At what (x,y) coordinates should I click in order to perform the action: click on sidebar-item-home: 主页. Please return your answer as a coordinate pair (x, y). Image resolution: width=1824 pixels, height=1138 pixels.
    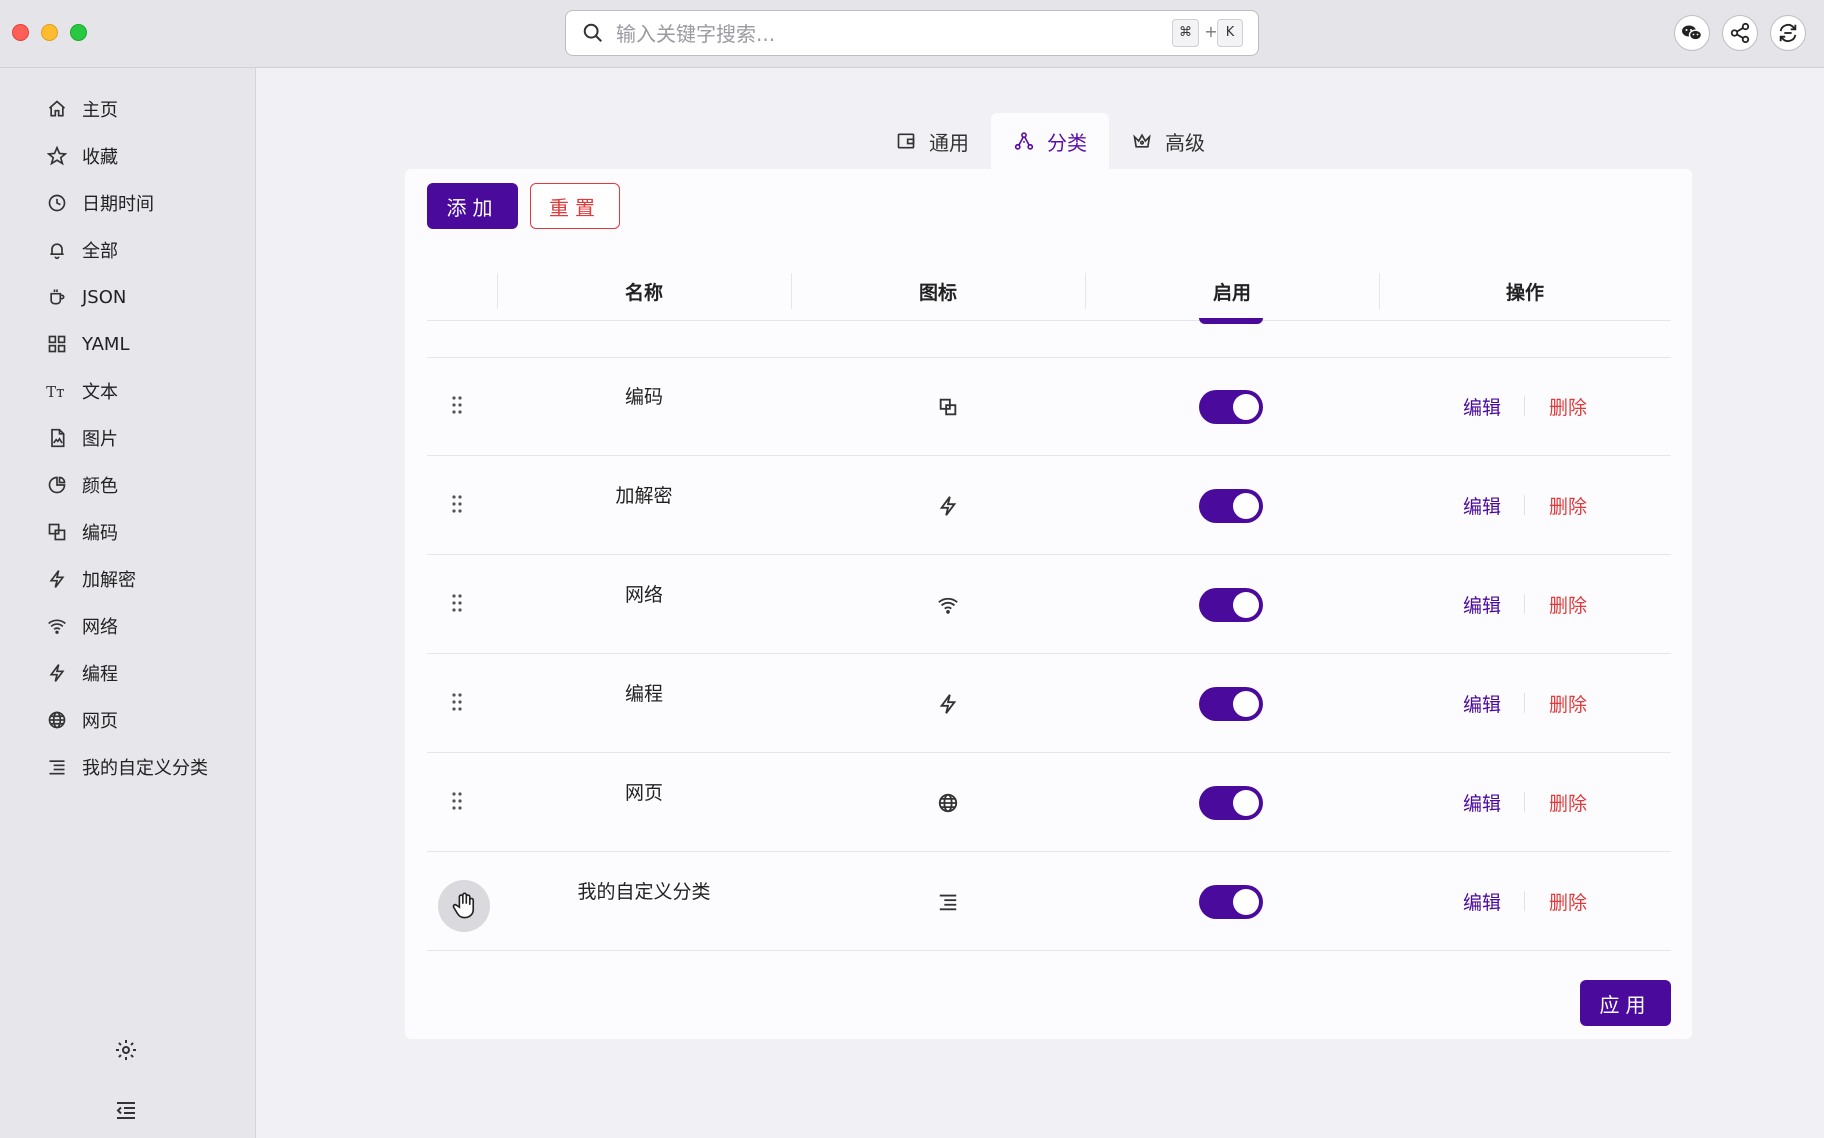
    Looking at the image, I should click on (82, 109).